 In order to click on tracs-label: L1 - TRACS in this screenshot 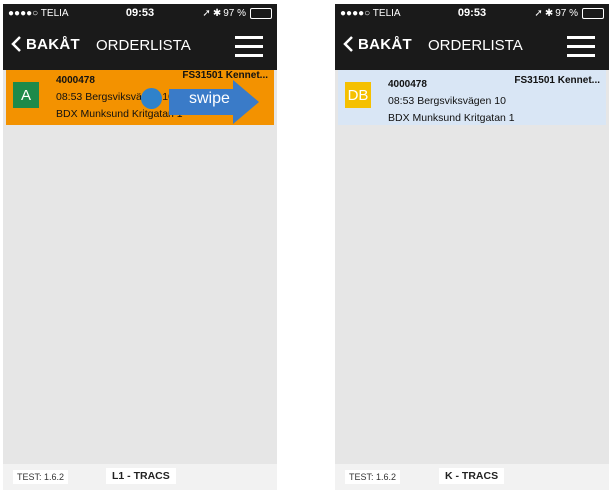, I will do `click(141, 476)`.